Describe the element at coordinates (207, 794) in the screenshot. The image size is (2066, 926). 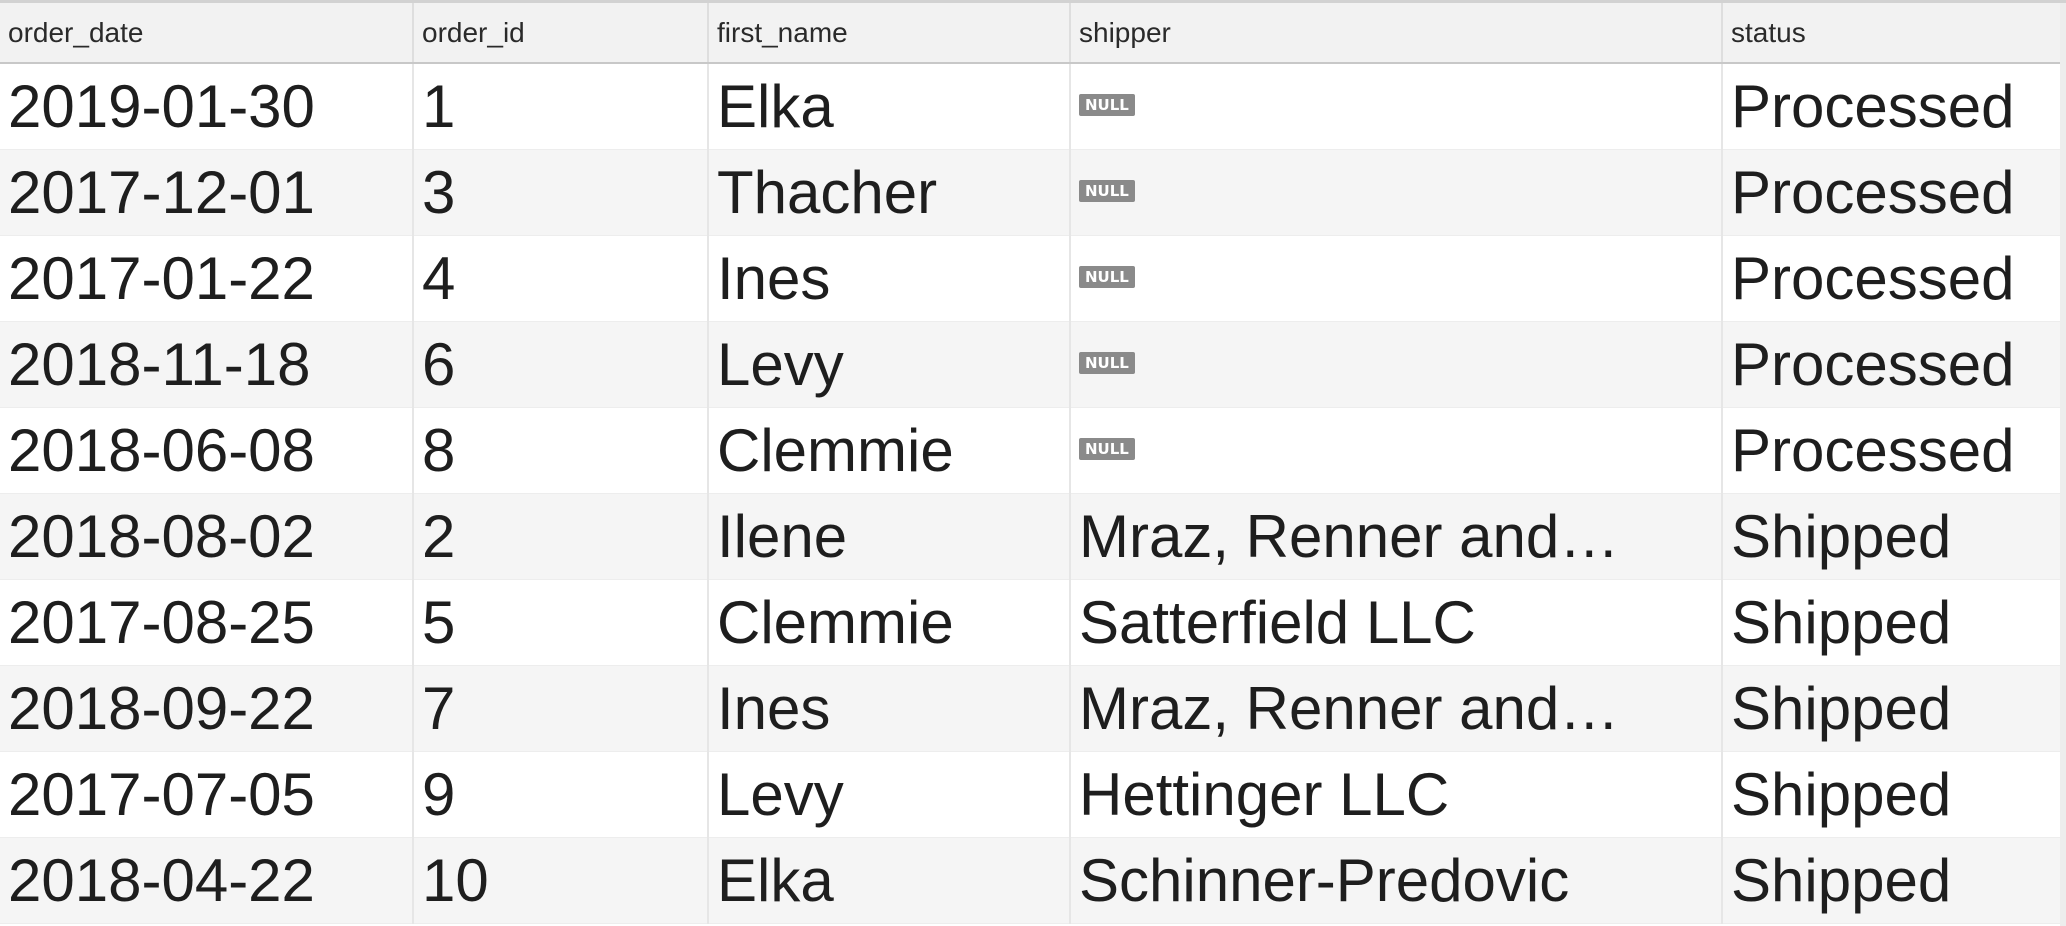
I see `cell-order-date: 2017-07-05` at that location.